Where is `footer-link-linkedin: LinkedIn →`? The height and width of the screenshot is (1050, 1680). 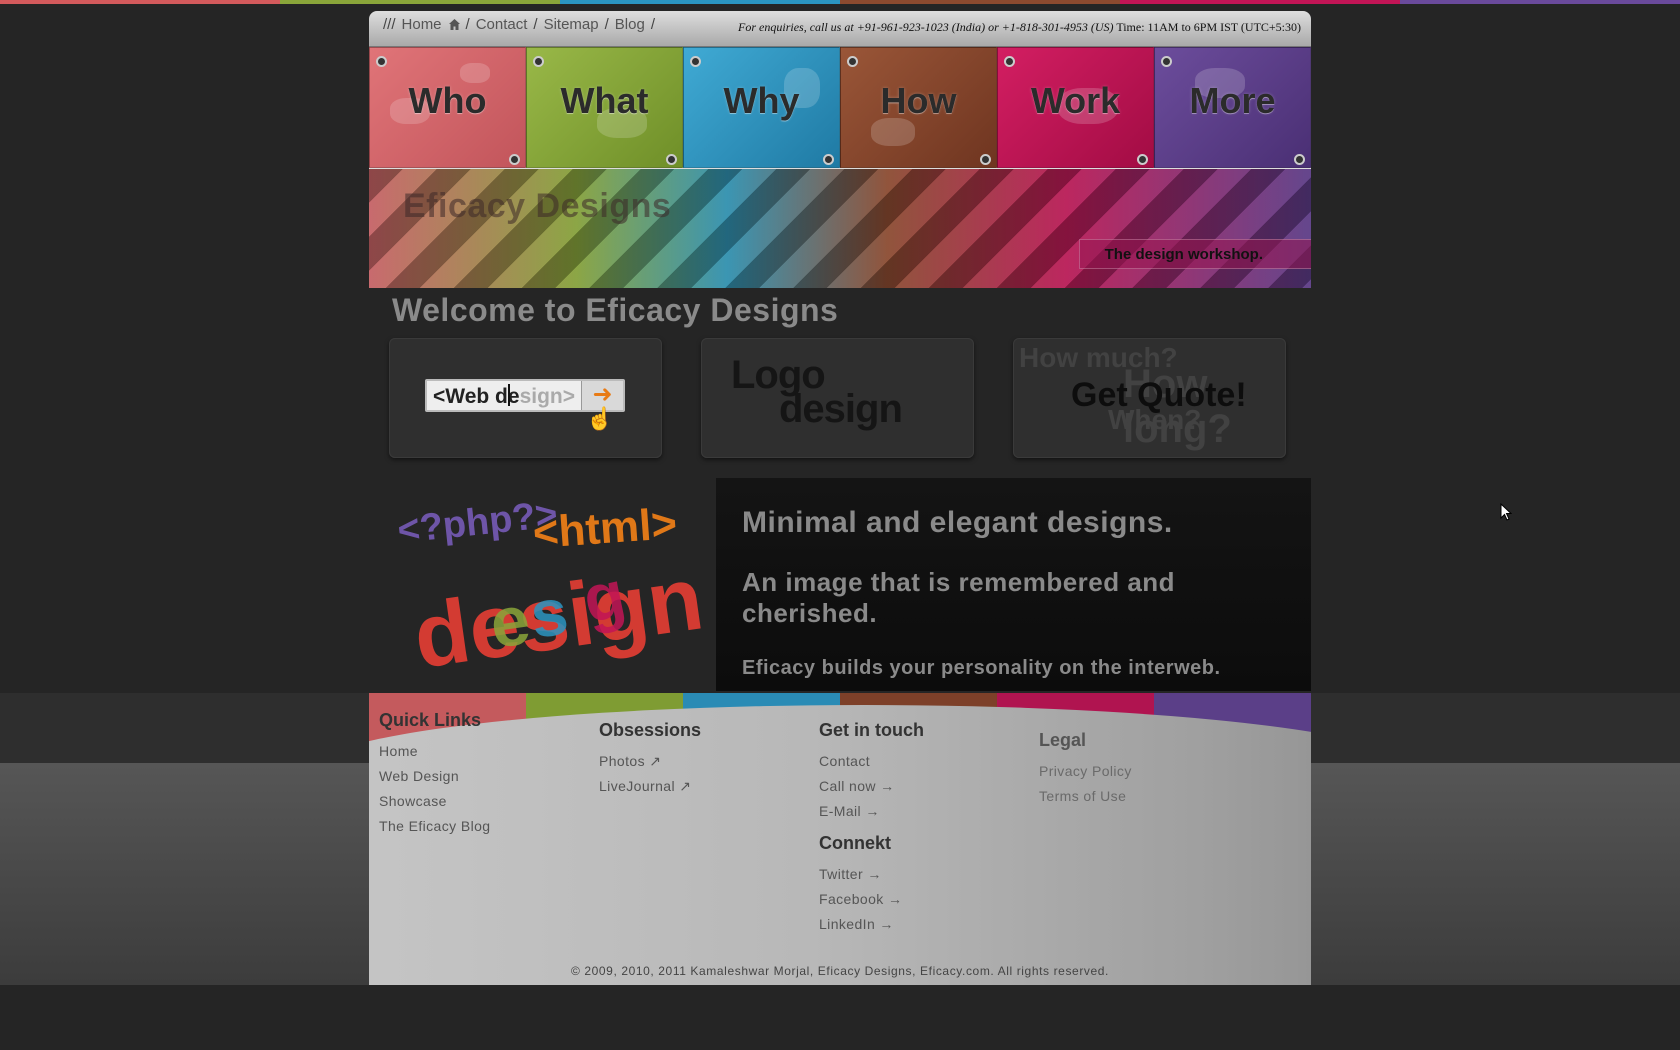 footer-link-linkedin: LinkedIn → is located at coordinates (871, 924).